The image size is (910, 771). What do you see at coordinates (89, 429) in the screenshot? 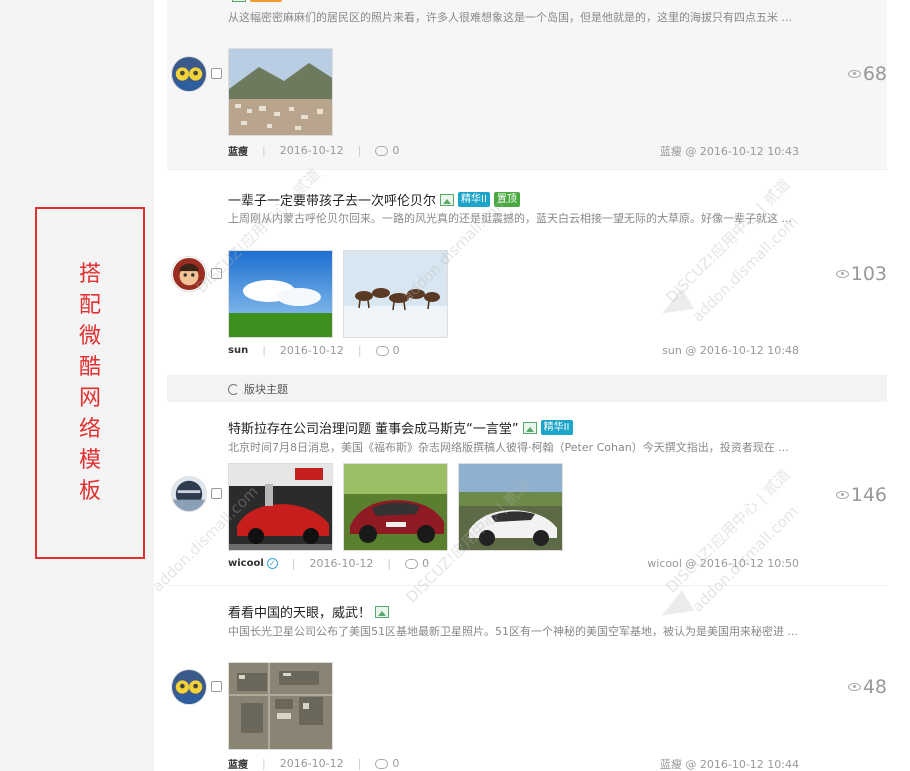
I see `label-char: 络` at bounding box center [89, 429].